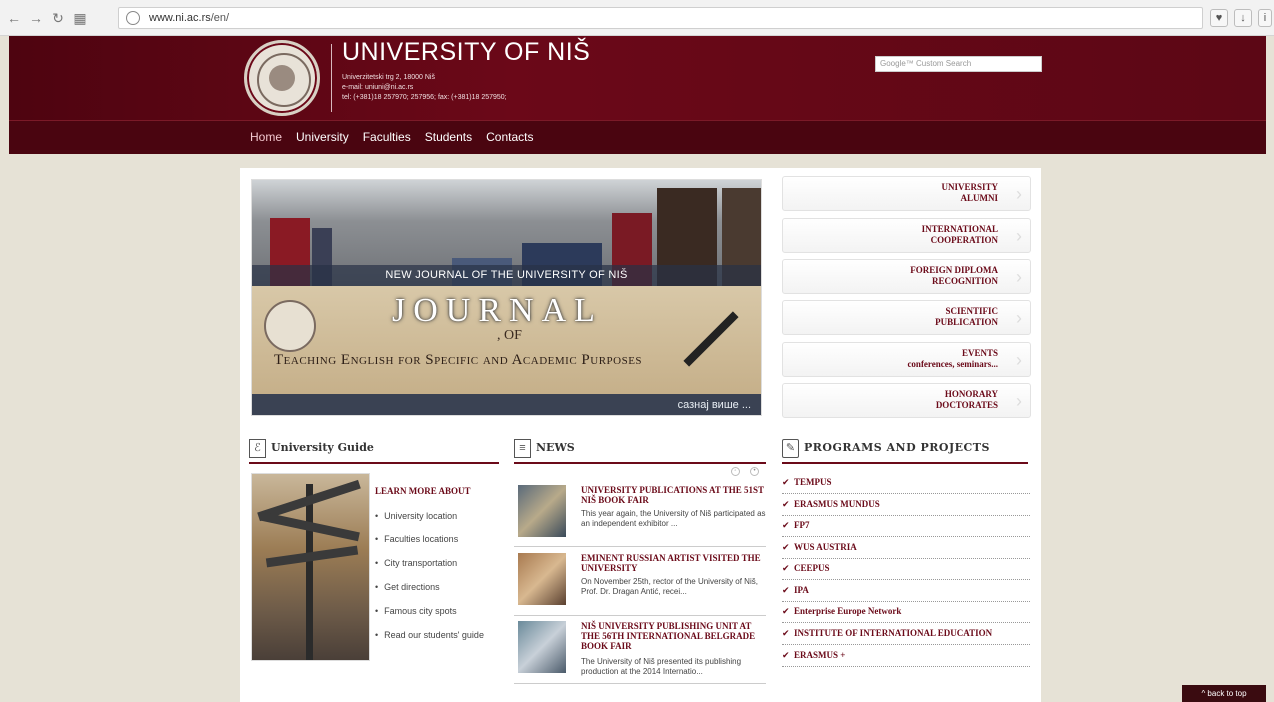 The width and height of the screenshot is (1274, 702). I want to click on program-label: WUS AUSTRIA, so click(825, 547).